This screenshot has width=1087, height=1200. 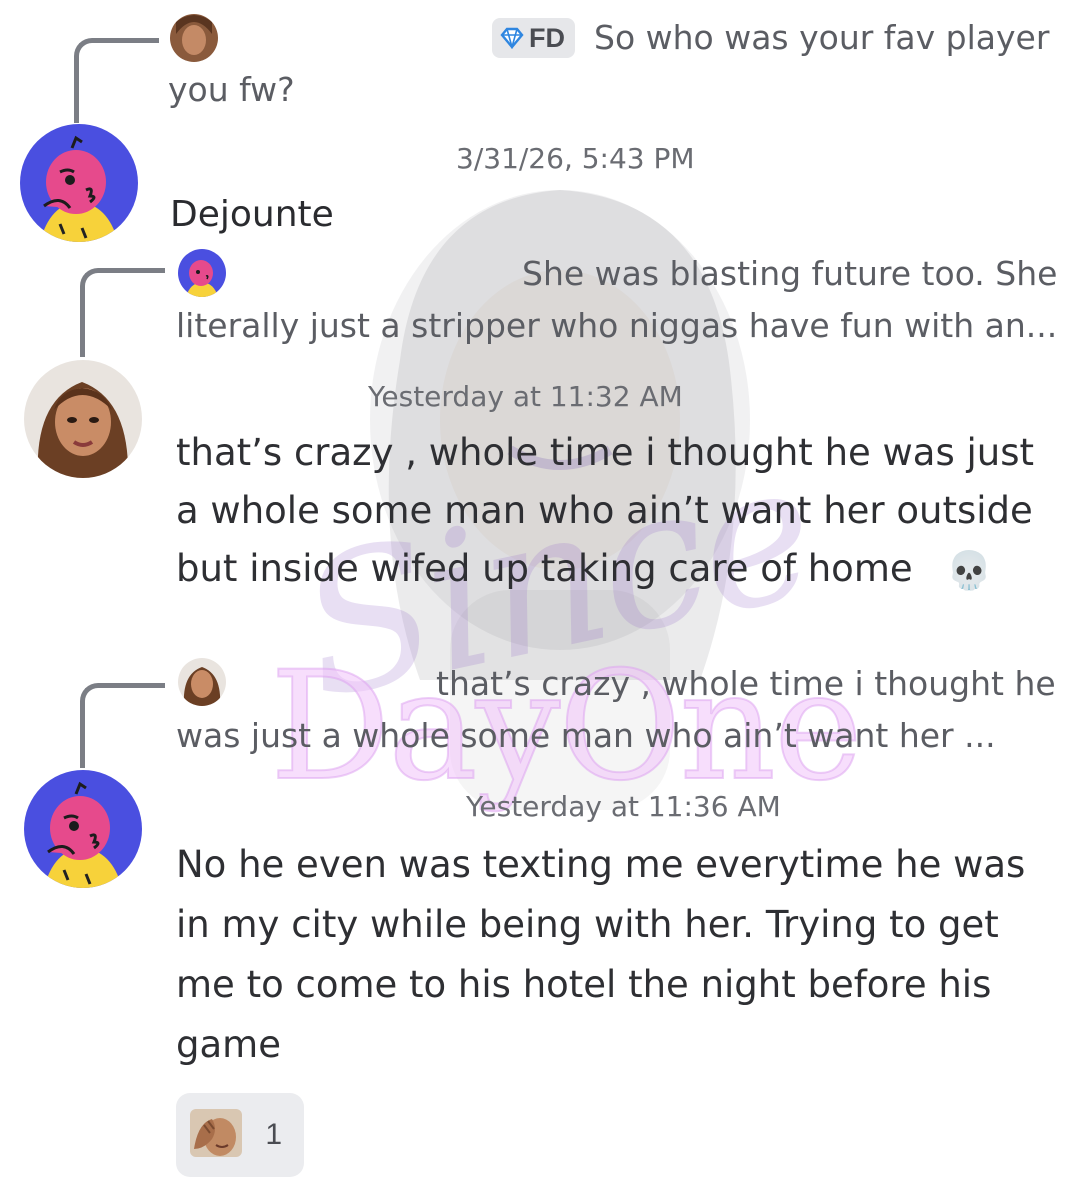 What do you see at coordinates (746, 683) in the screenshot?
I see `reply-preview-text: that’s crazy , whole time i thought he` at bounding box center [746, 683].